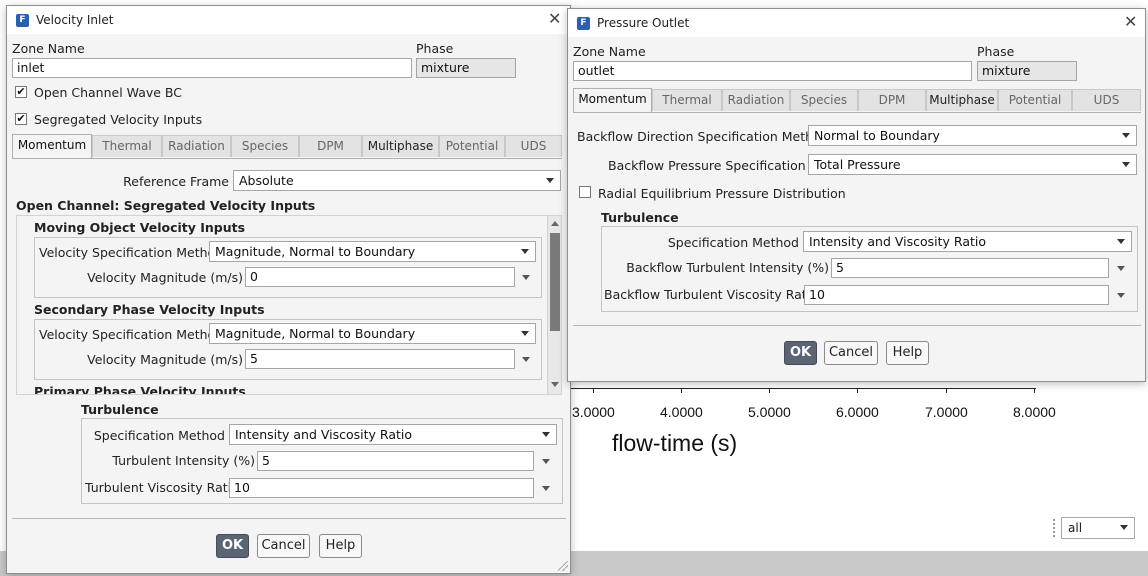 The width and height of the screenshot is (1148, 576). What do you see at coordinates (166, 205) in the screenshot?
I see `open-channel-heading: Open Channel: Segregated Velocity Inputs` at bounding box center [166, 205].